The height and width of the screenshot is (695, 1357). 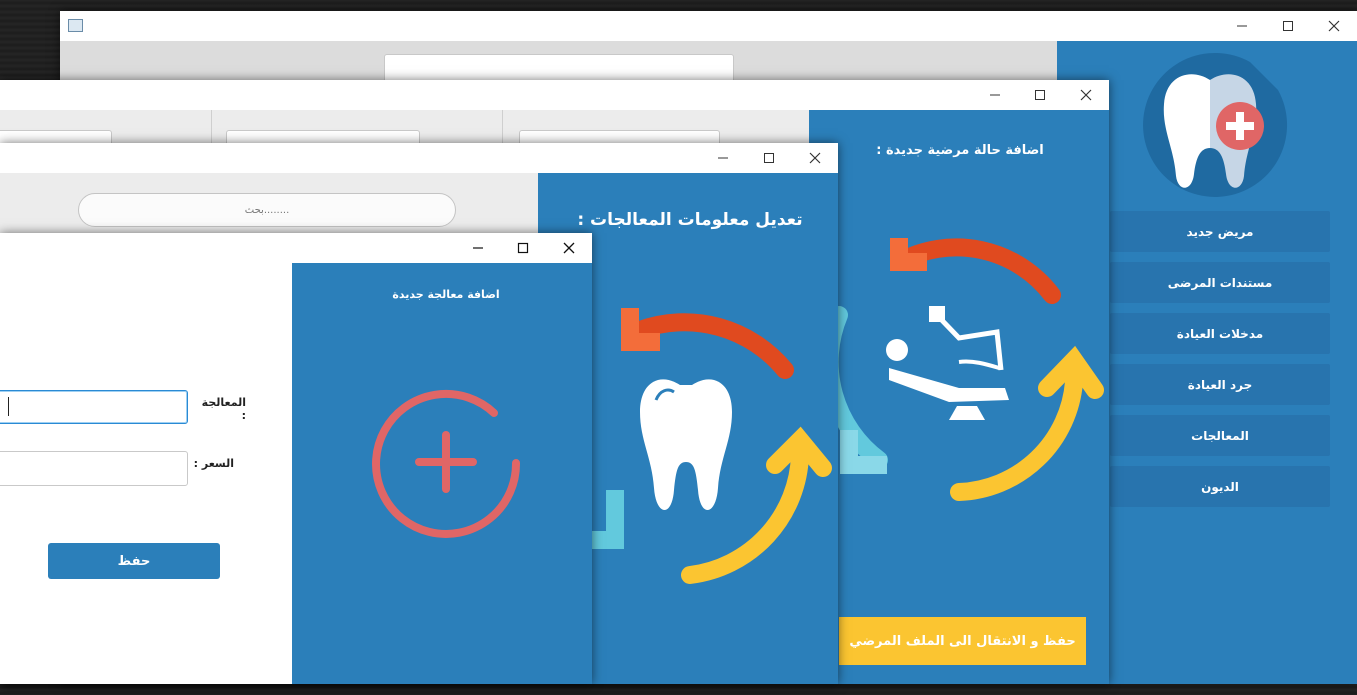 I want to click on text-caret, so click(x=8, y=406).